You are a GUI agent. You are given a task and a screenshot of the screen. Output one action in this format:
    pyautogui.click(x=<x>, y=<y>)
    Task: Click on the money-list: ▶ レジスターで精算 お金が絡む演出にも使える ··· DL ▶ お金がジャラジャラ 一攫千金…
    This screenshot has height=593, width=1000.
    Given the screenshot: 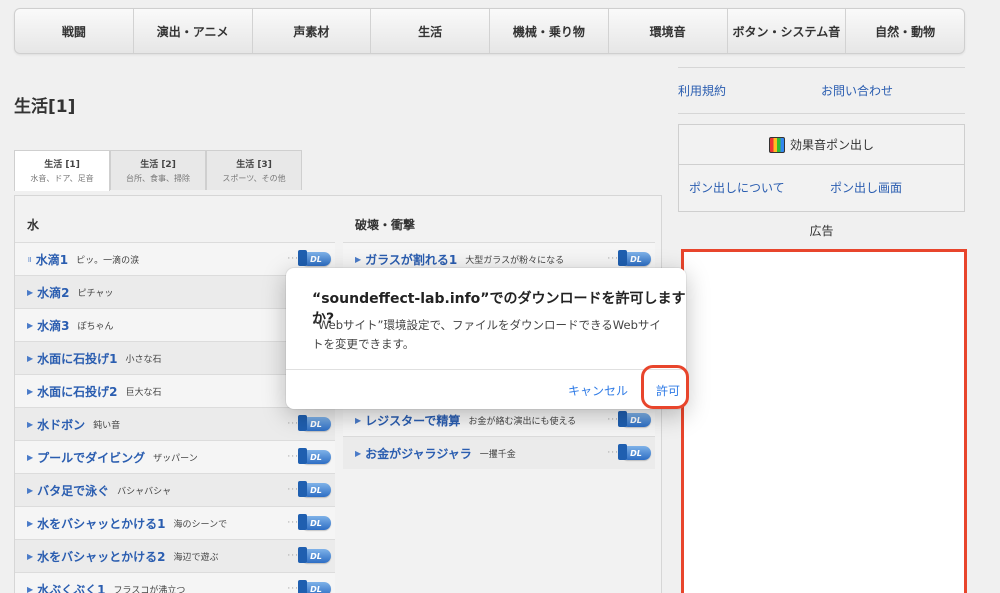 What is the action you would take?
    pyautogui.click(x=499, y=436)
    